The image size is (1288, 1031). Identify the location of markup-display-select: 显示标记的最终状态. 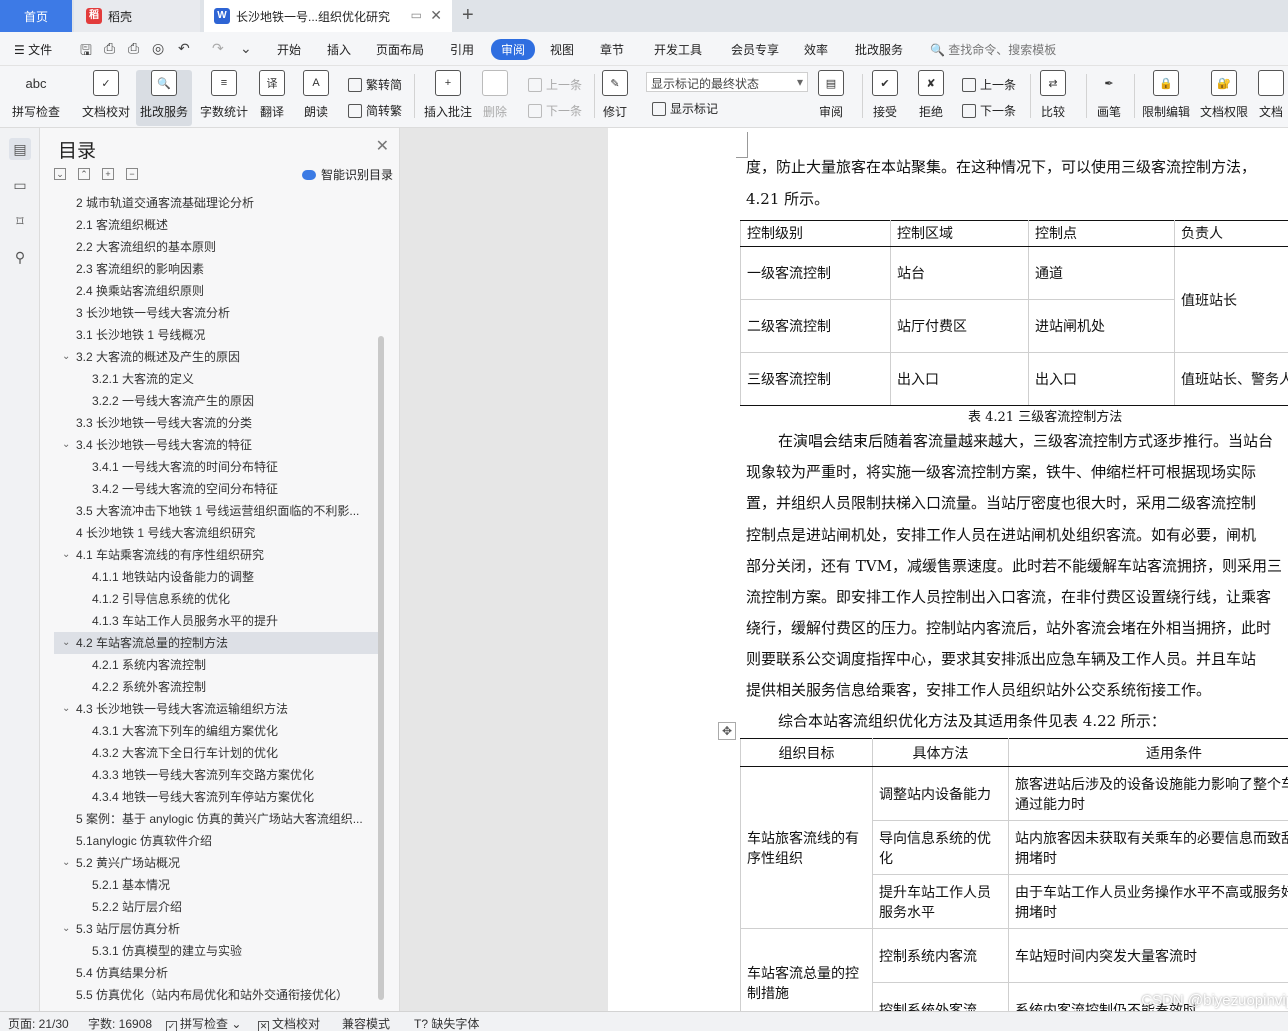
(727, 82).